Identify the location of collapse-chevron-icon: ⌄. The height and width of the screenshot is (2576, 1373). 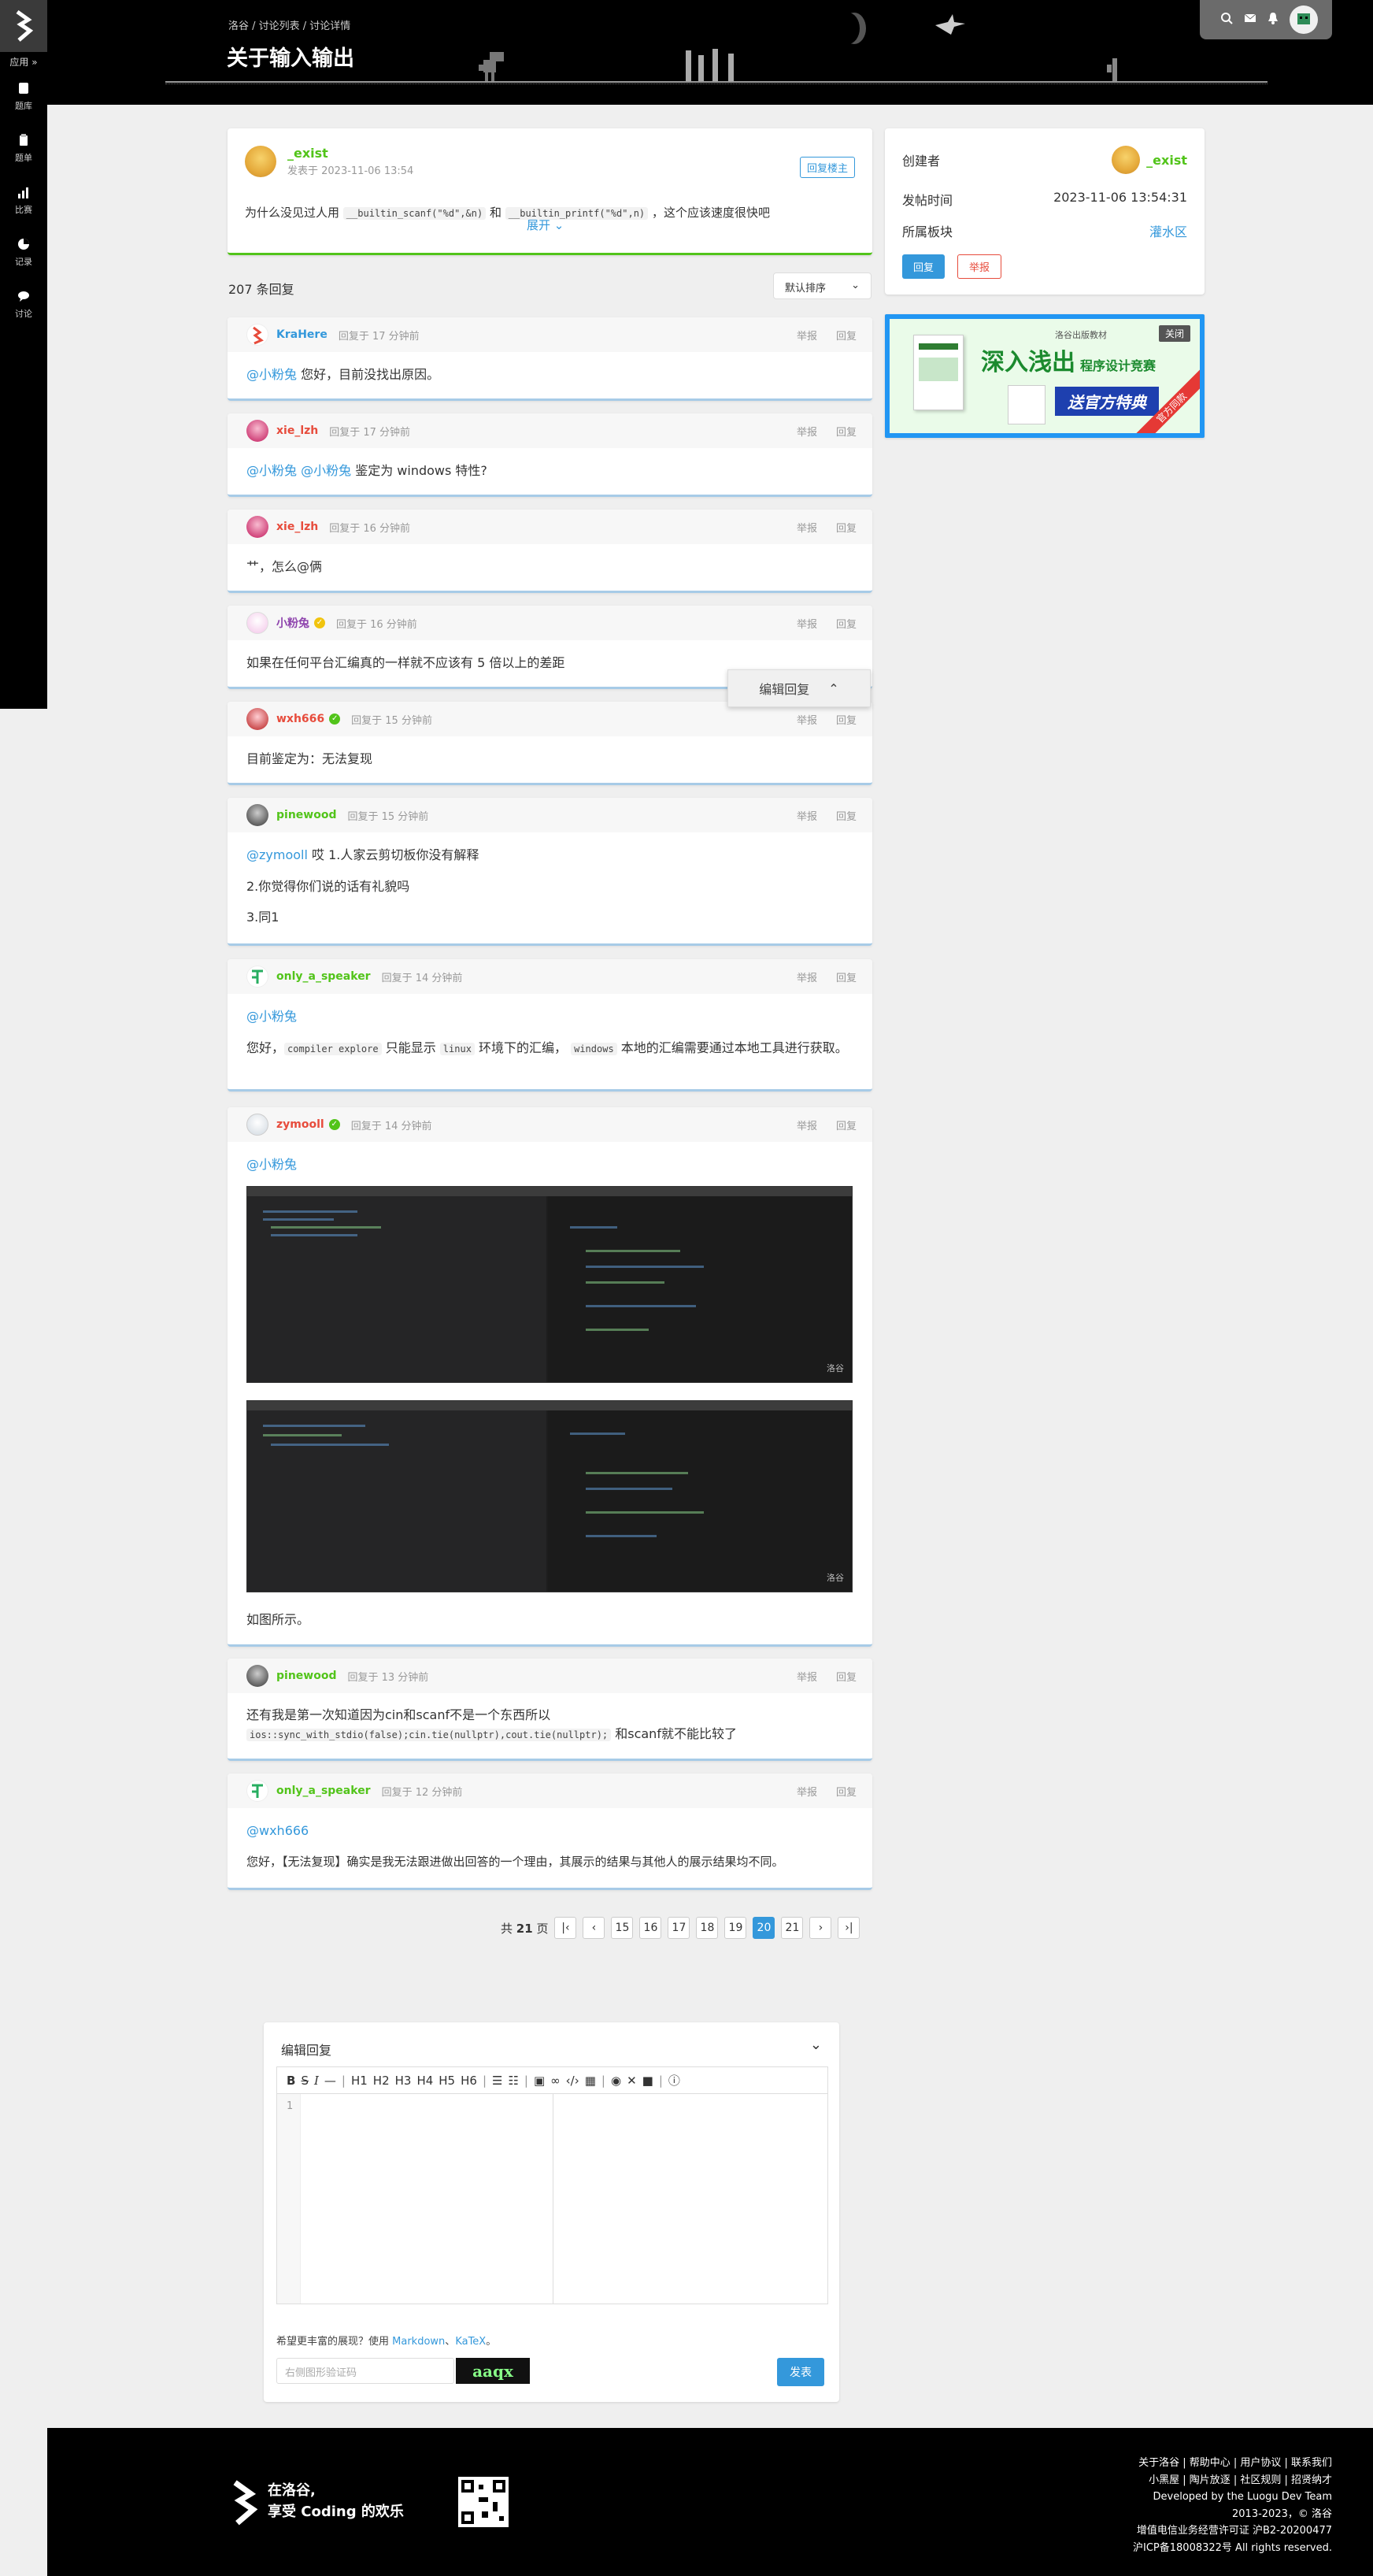
(816, 2045).